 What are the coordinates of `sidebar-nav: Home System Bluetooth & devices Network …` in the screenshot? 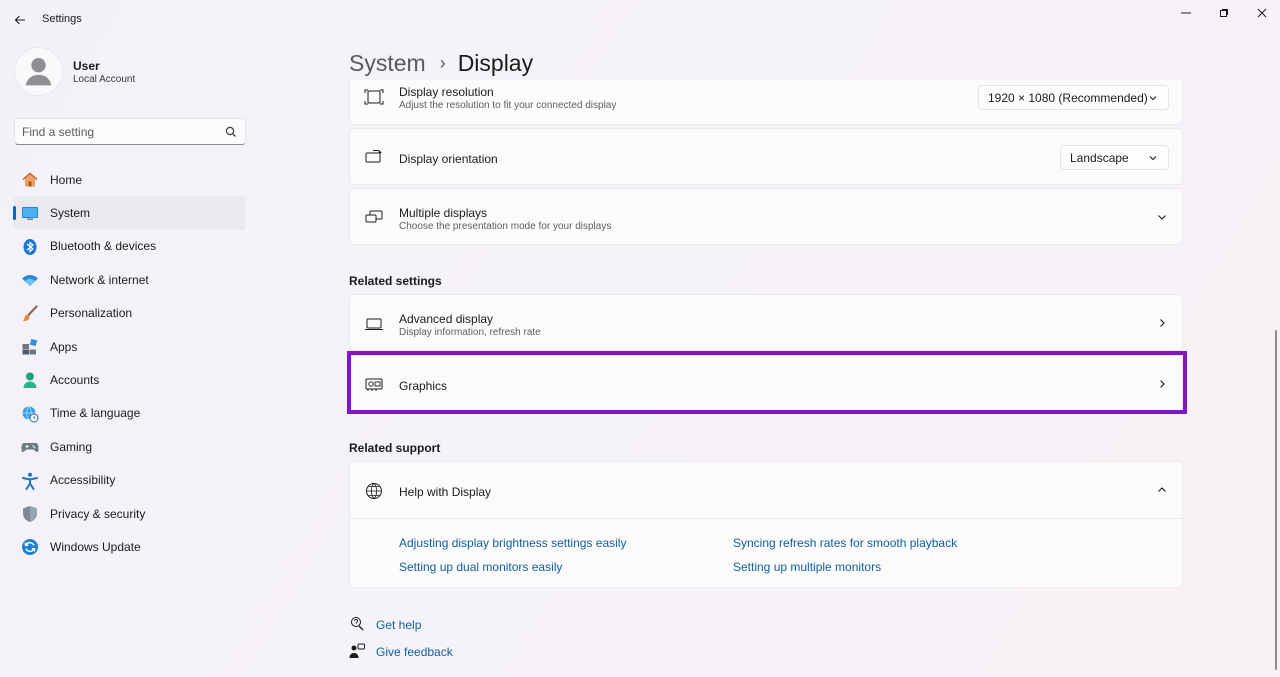 It's located at (129, 363).